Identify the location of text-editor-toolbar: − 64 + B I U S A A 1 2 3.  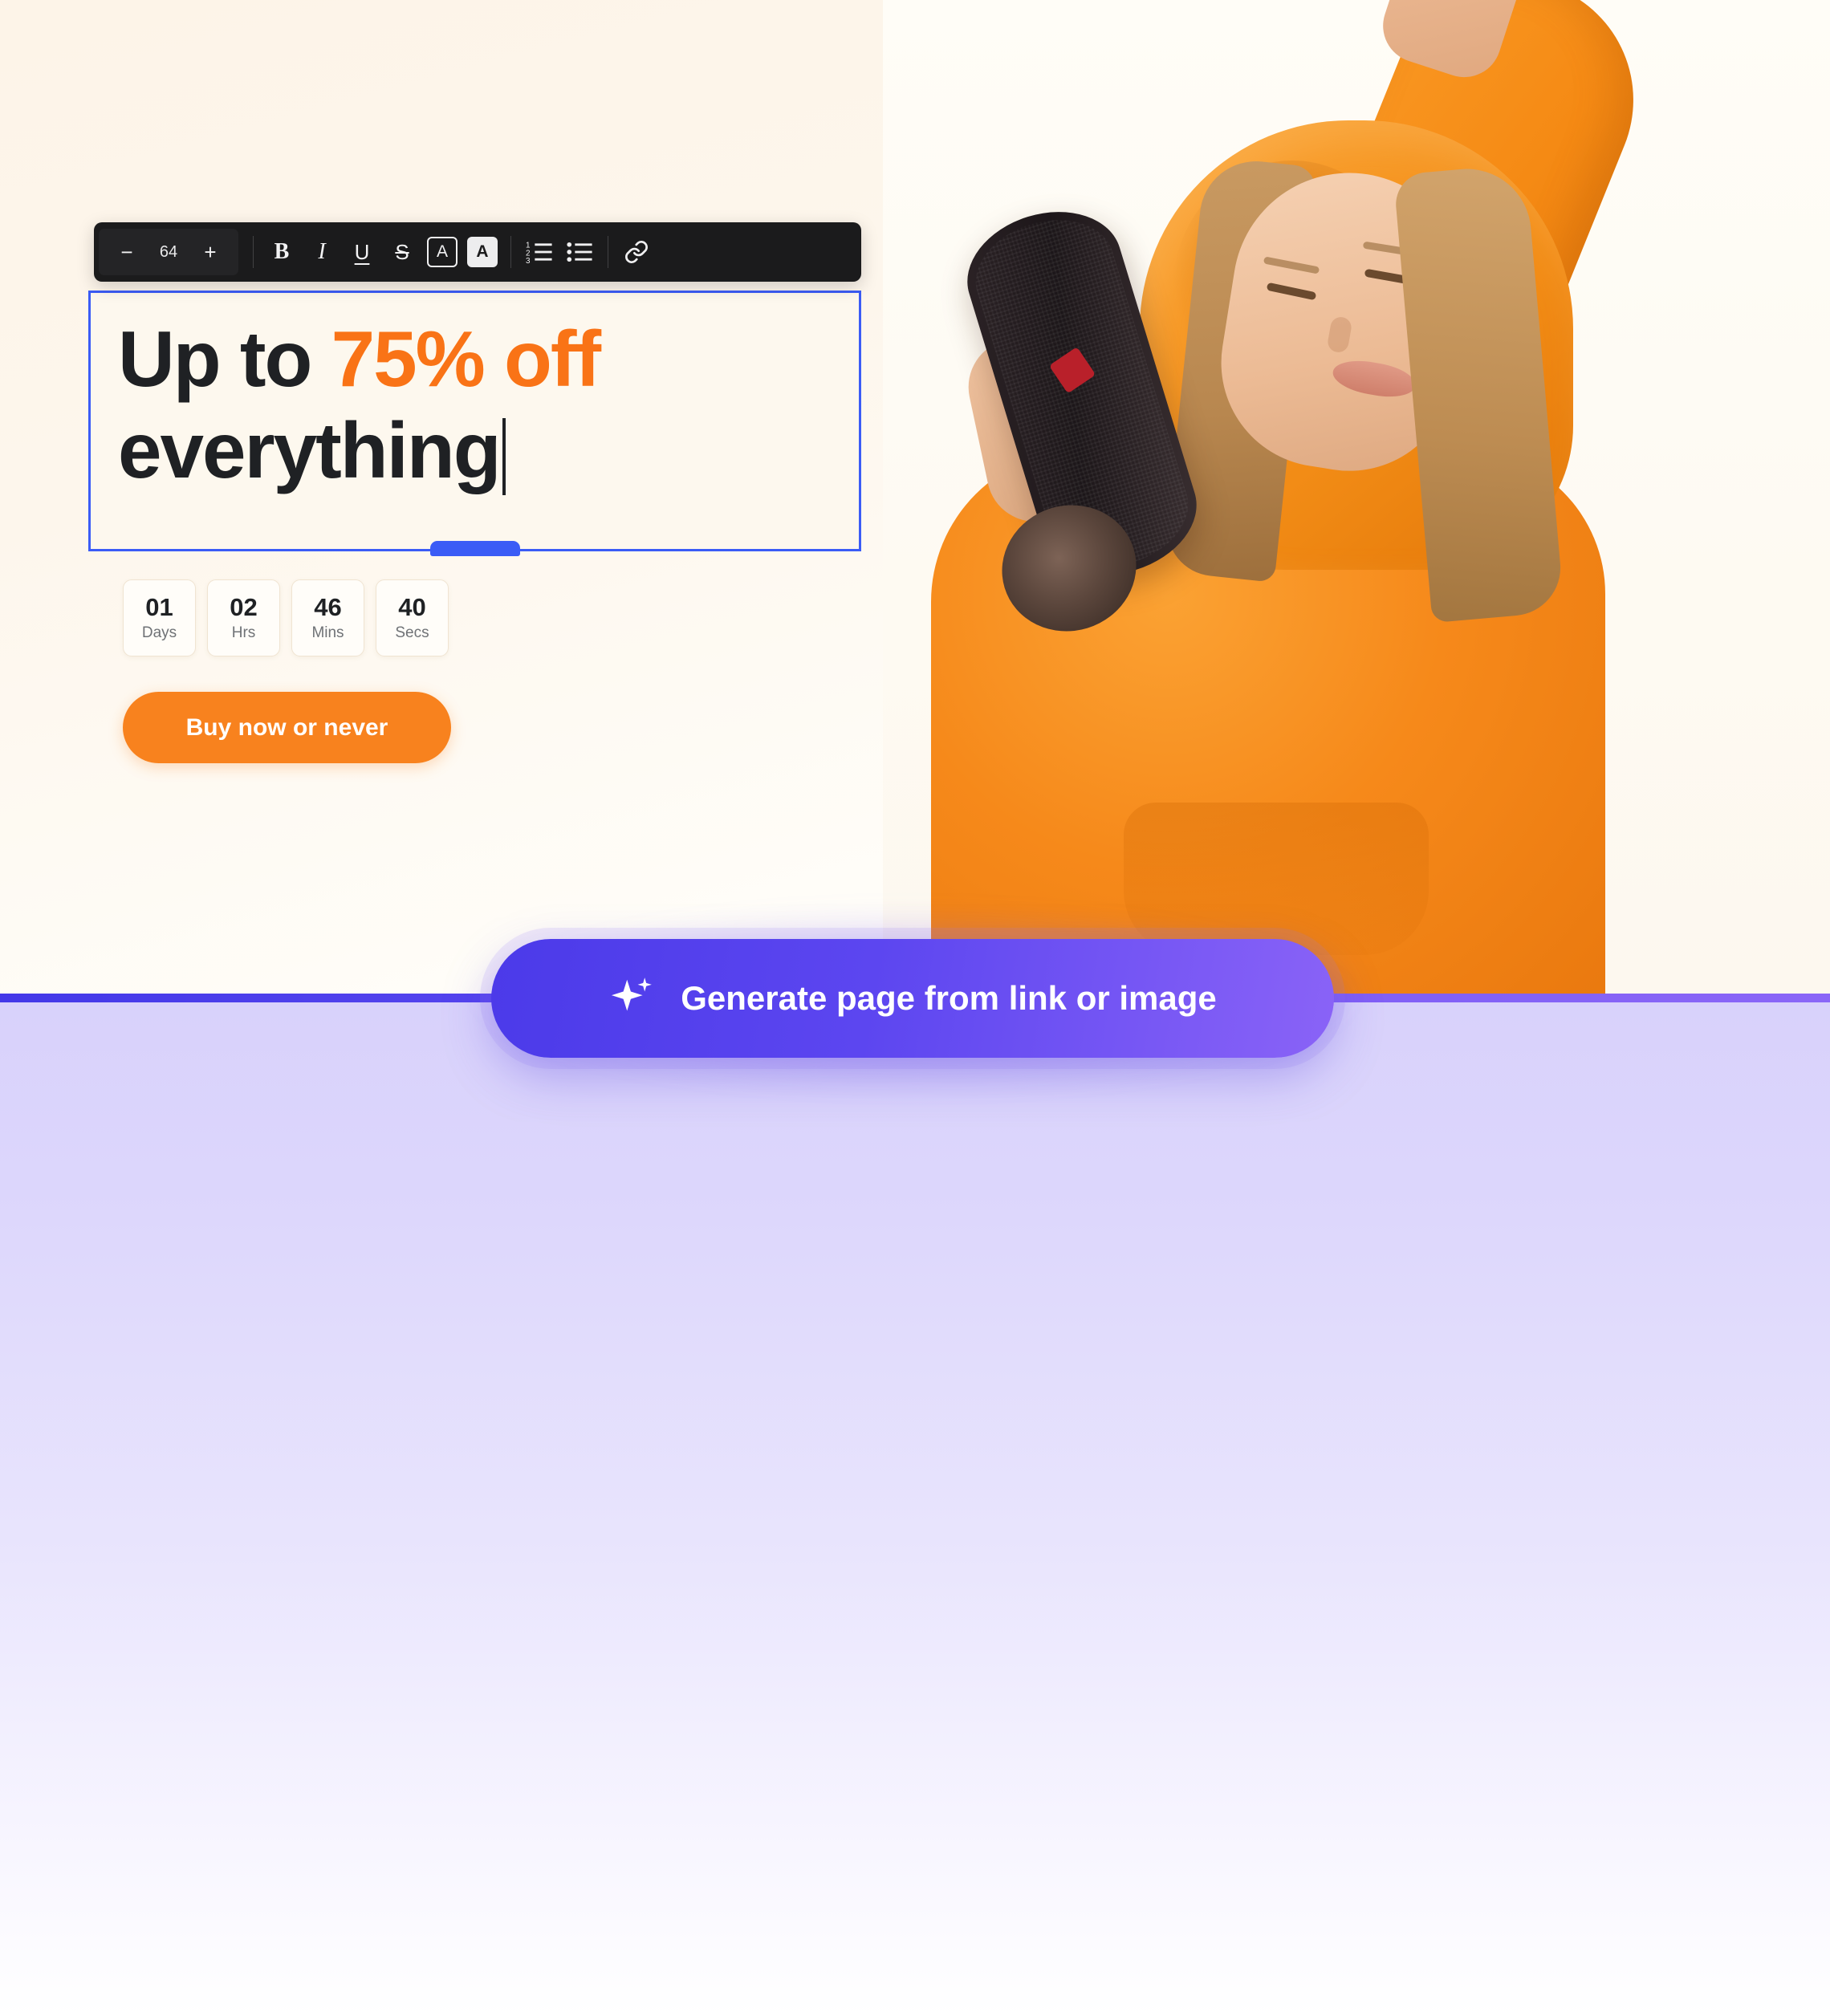
(478, 252).